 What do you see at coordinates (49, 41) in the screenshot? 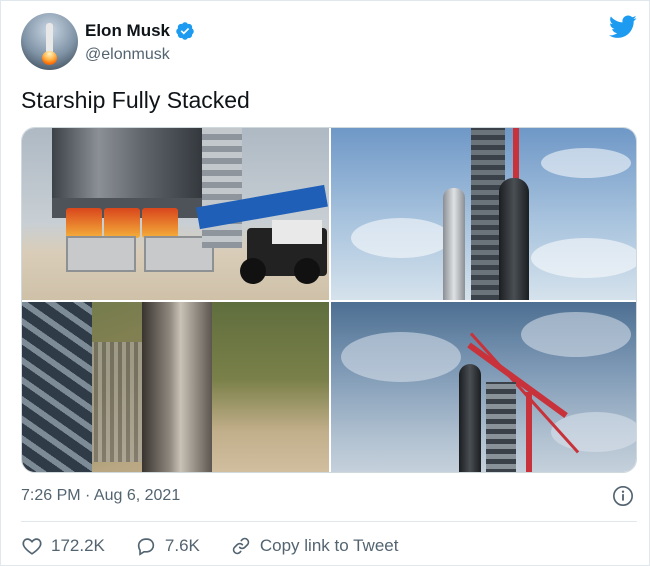
I see `avatar` at bounding box center [49, 41].